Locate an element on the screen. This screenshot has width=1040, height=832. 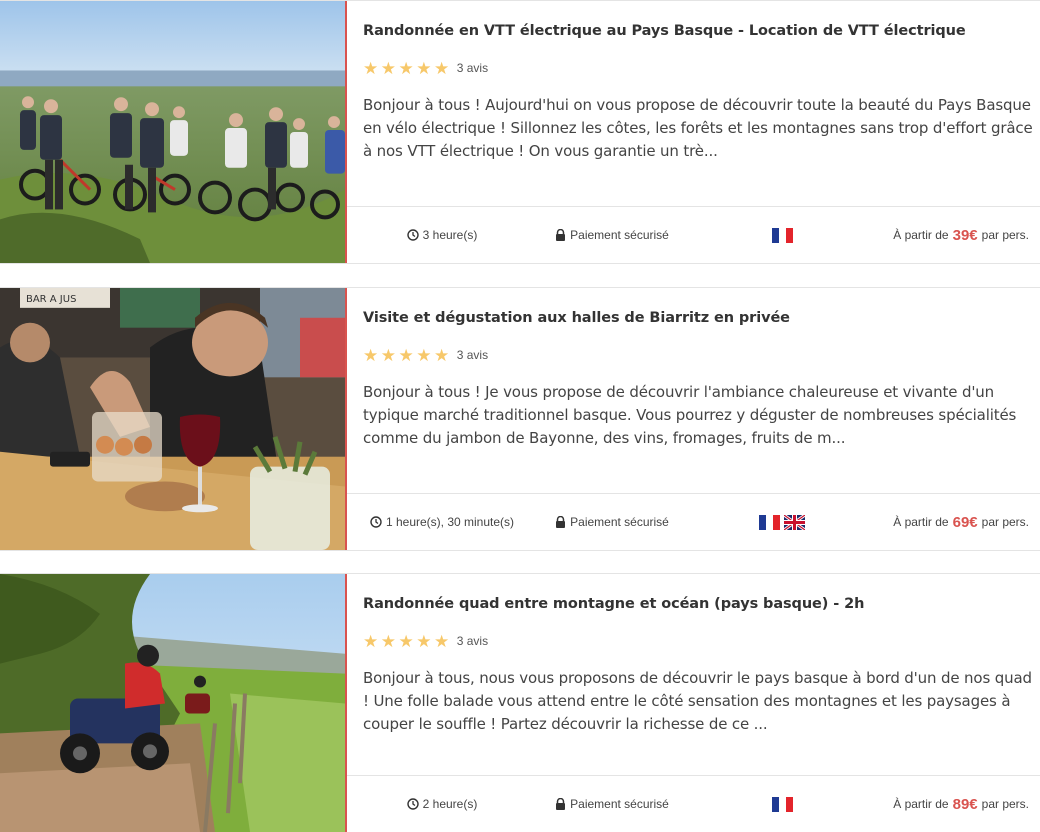
uk-flag-icon is located at coordinates (794, 522).